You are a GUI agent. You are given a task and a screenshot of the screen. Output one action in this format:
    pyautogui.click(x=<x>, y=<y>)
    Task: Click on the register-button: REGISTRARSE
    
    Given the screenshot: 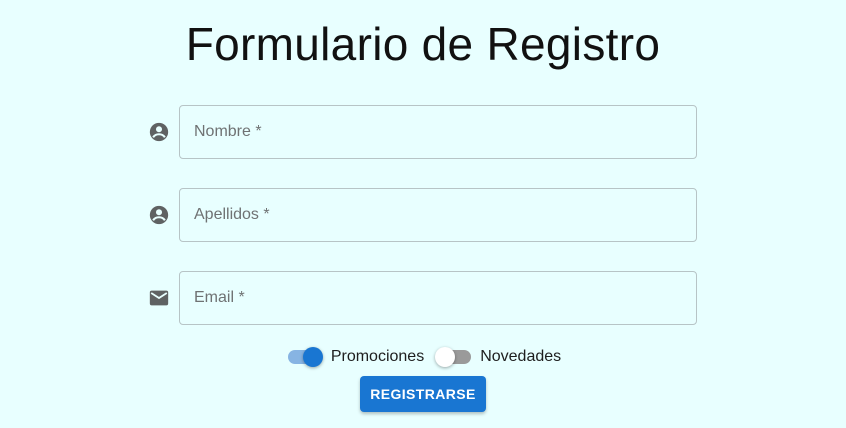 What is the action you would take?
    pyautogui.click(x=423, y=394)
    